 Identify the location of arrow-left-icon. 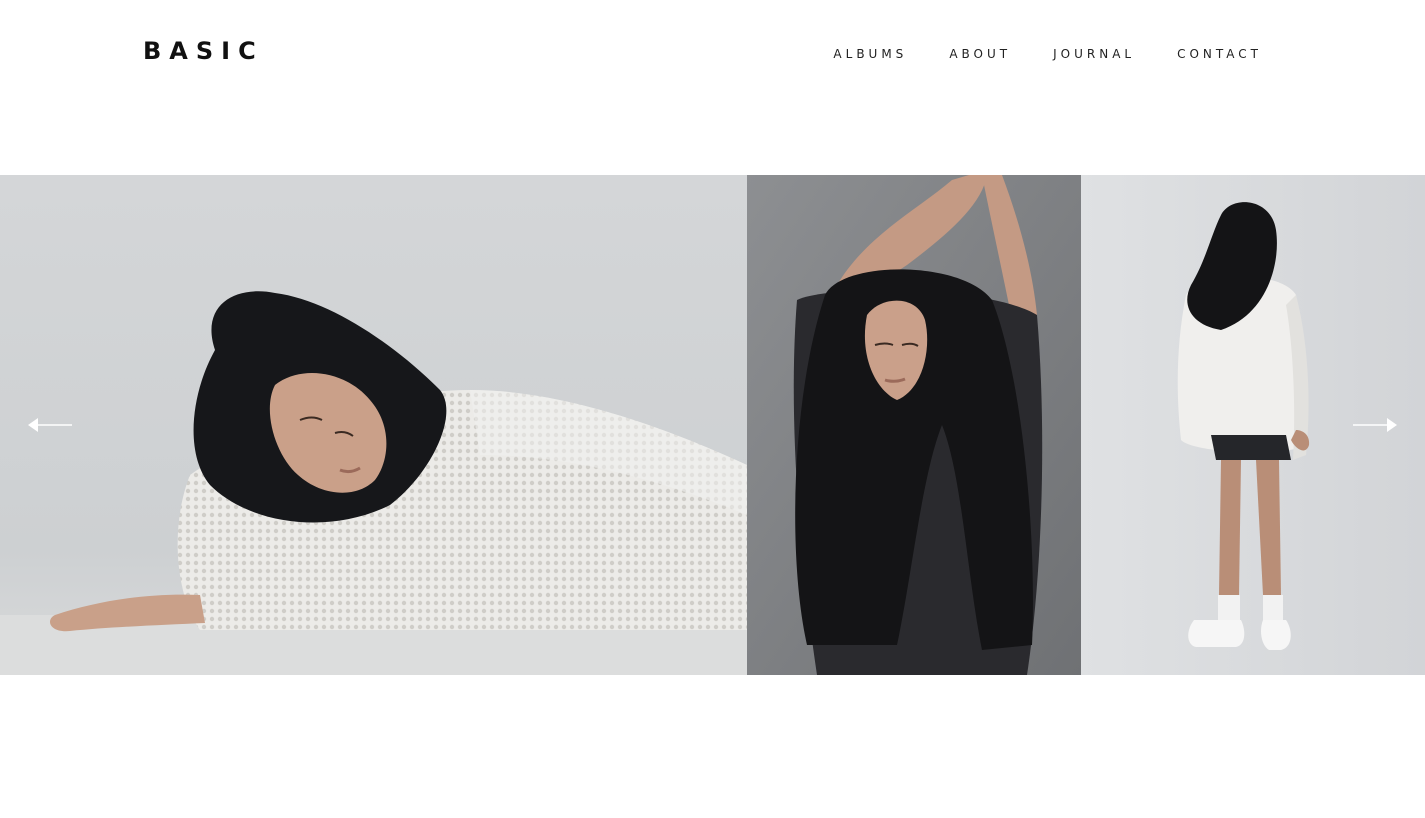
(50, 425).